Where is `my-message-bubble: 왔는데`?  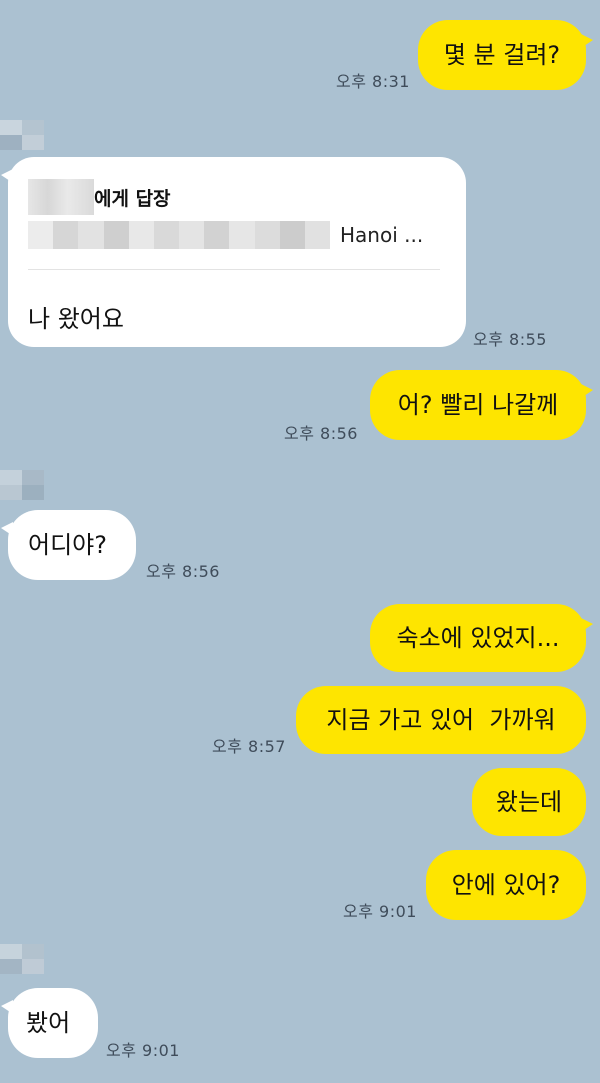
my-message-bubble: 왔는데 is located at coordinates (529, 802).